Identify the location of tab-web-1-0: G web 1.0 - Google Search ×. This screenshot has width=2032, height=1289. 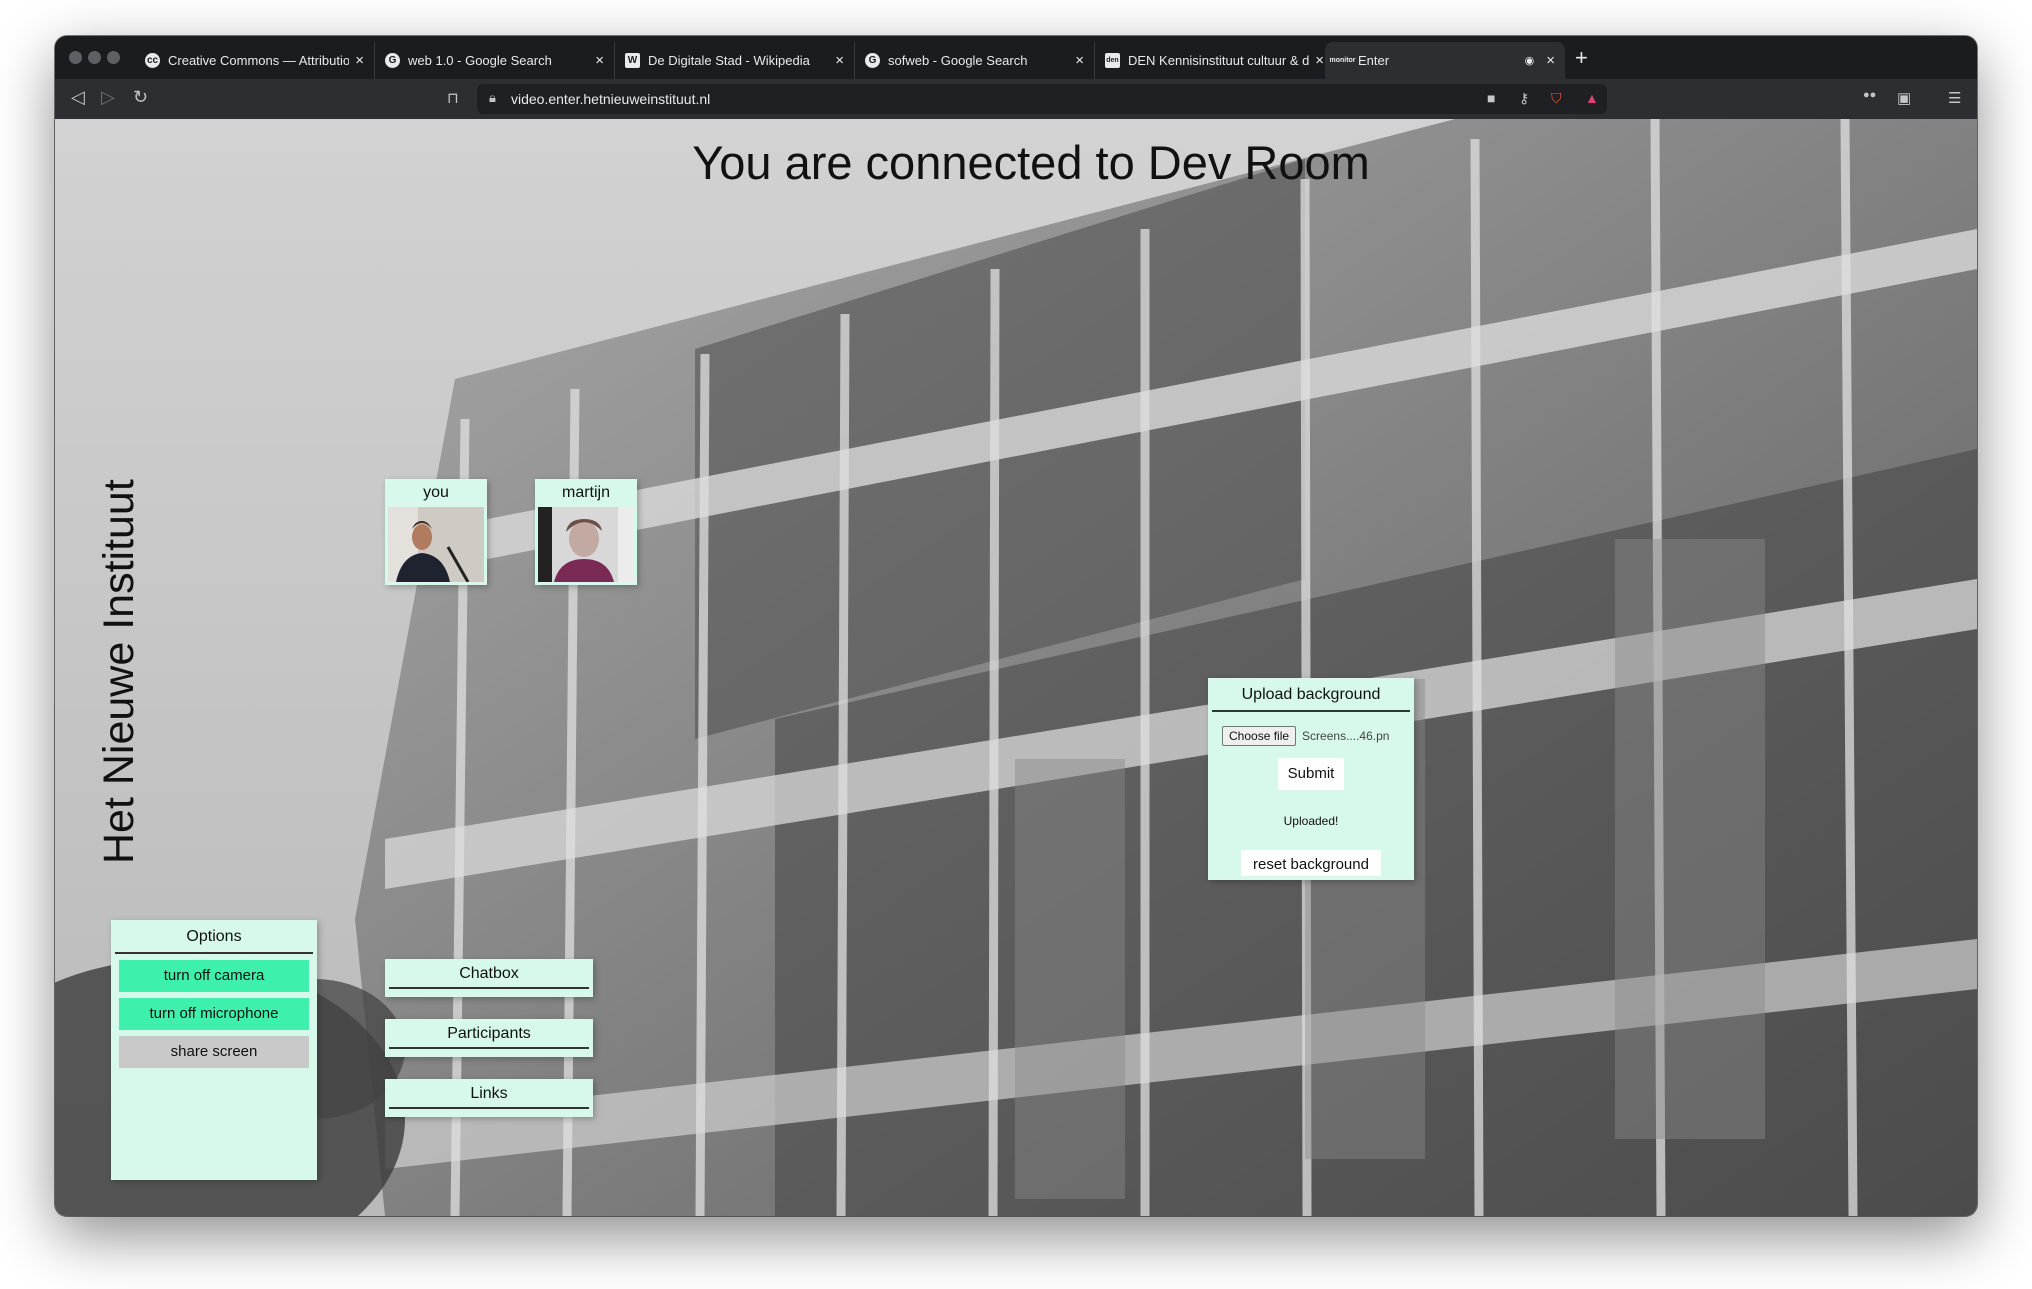
(495, 60).